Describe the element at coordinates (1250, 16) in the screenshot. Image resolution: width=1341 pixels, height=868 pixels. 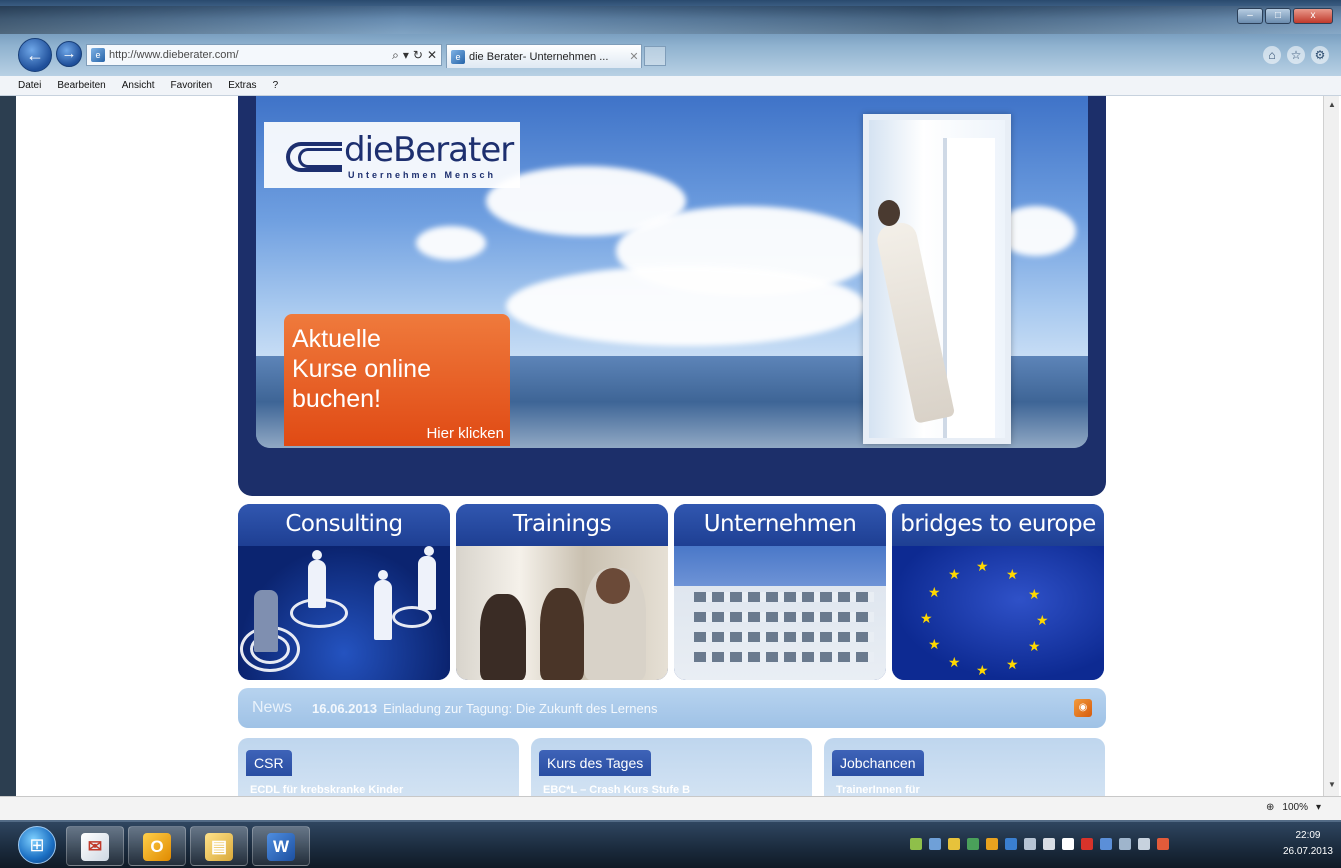
I see `minimize-button: –` at that location.